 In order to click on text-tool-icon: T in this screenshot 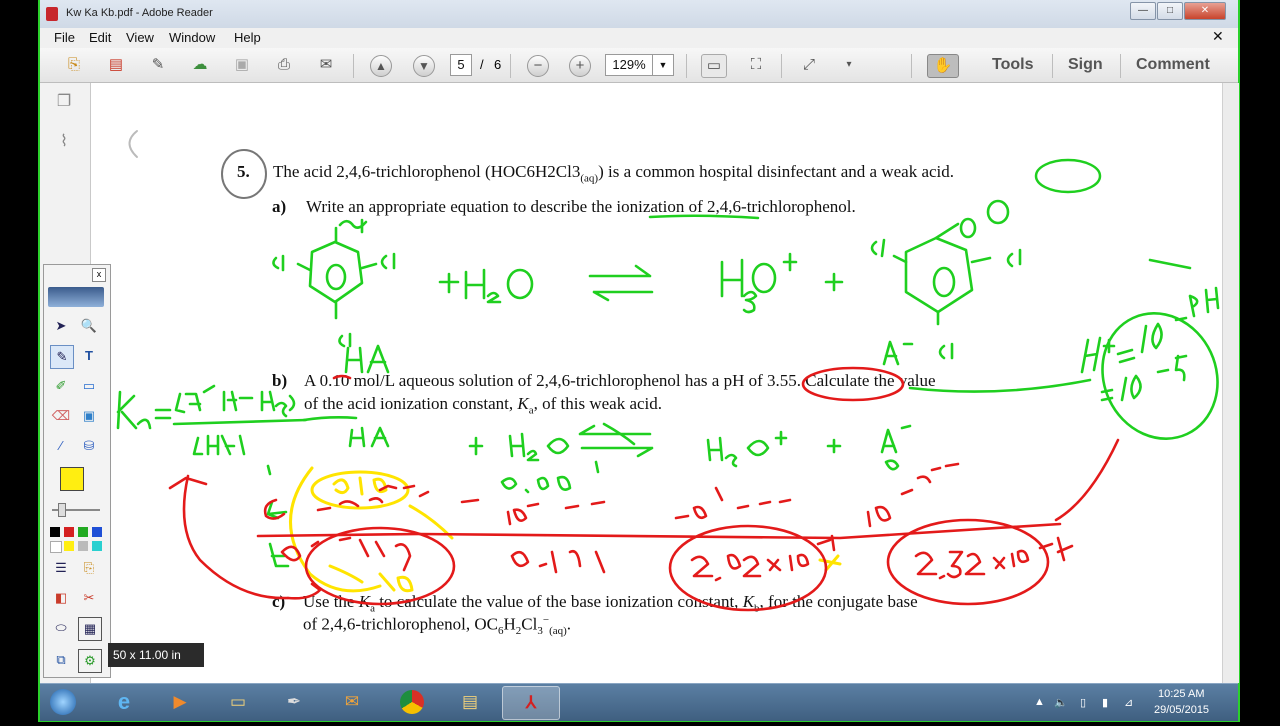, I will do `click(89, 356)`.